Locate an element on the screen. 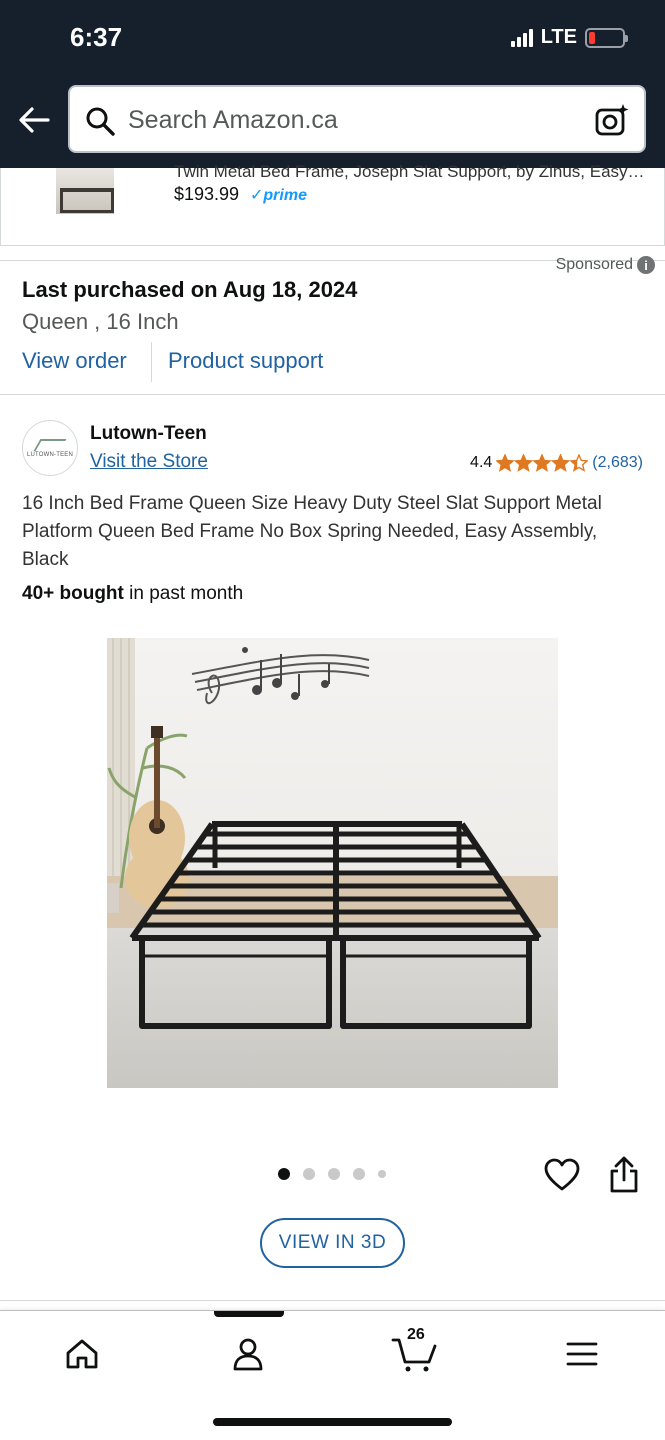  sponsored-text: Sponsored is located at coordinates (594, 264).